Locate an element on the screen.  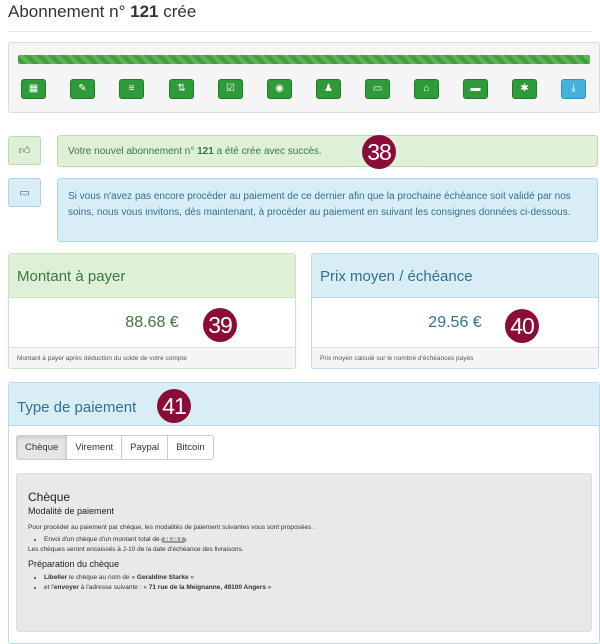
card-icon: ▭ is located at coordinates (377, 88).